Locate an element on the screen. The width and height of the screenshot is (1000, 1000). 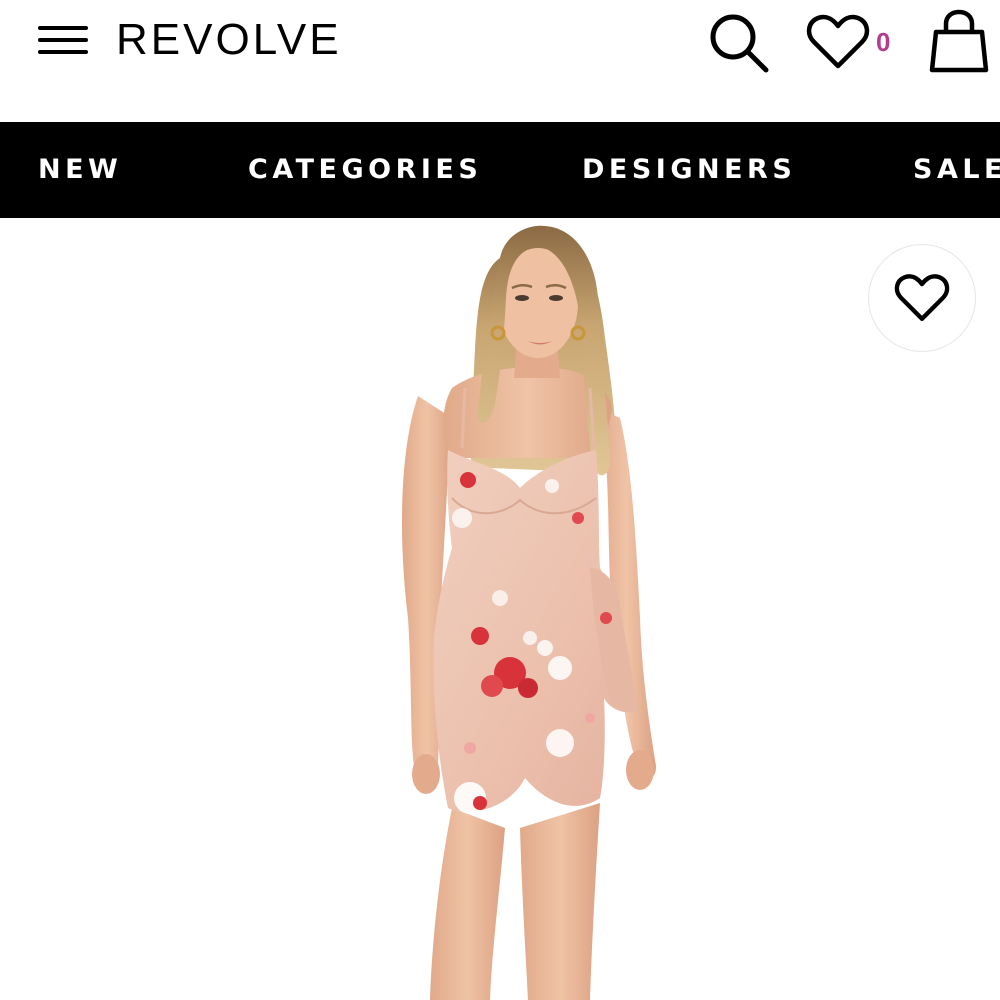
search-icon is located at coordinates (739, 43).